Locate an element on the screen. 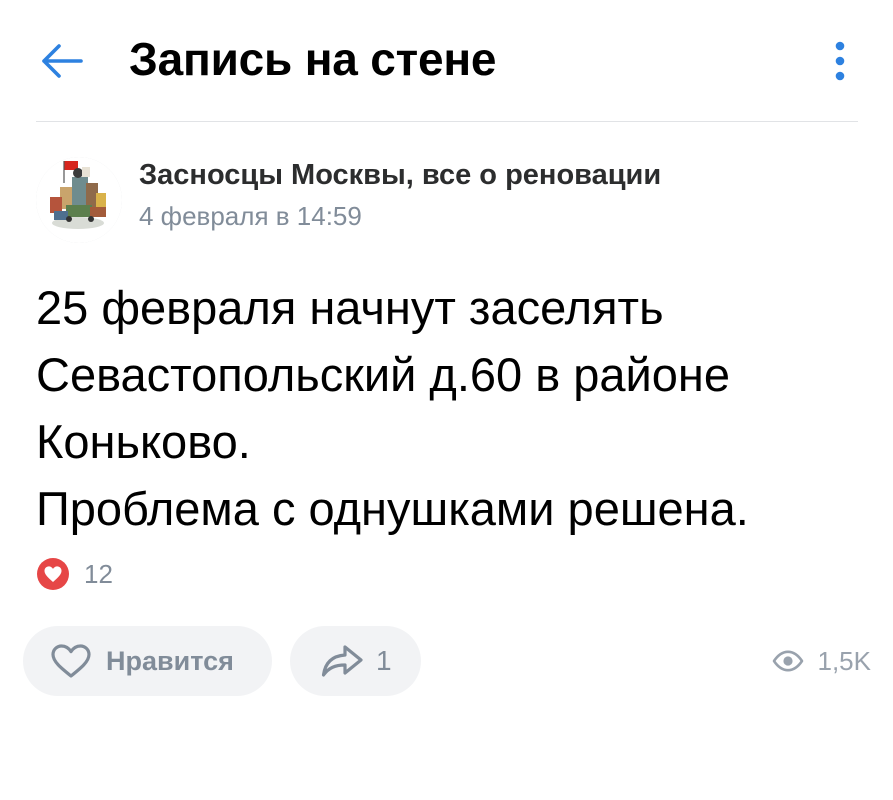 This screenshot has width=893, height=800. arrow-left-icon is located at coordinates (62, 61).